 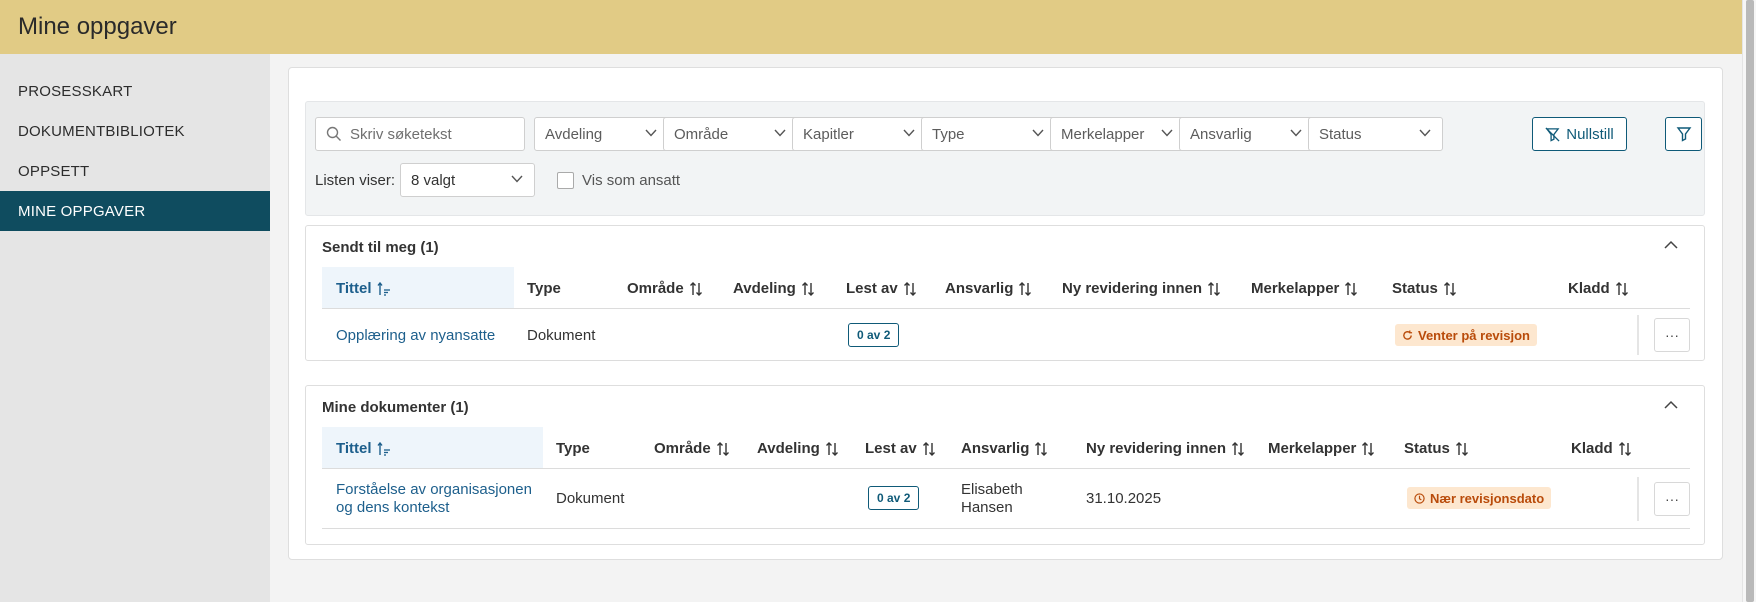 I want to click on sidebar-item-mine-oppgaver: MINE OPPGAVER, so click(x=135, y=211).